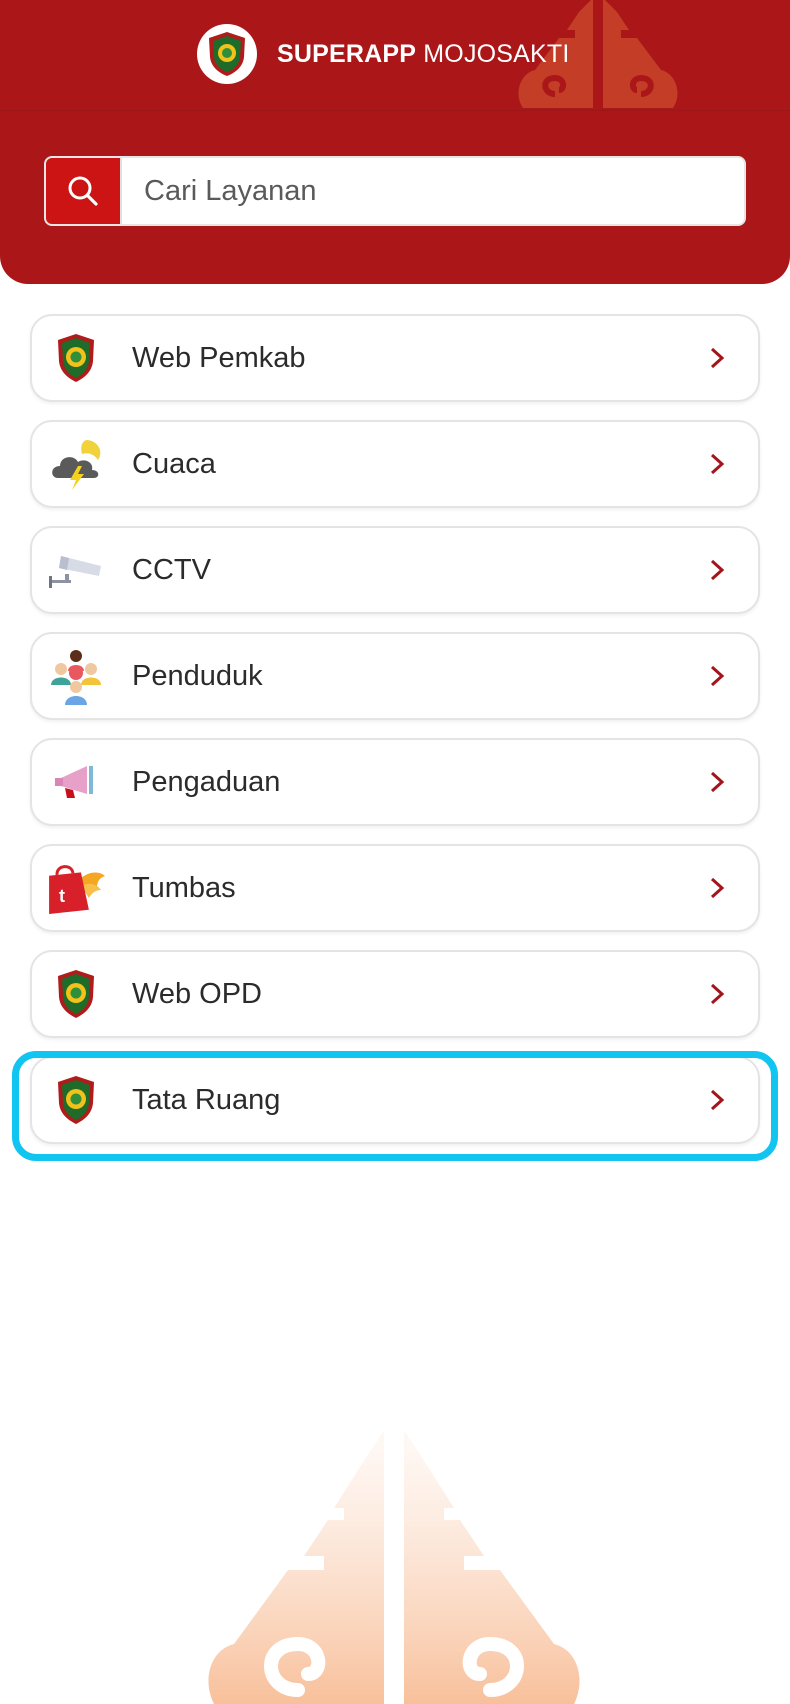 The image size is (790, 1704). Describe the element at coordinates (395, 1100) in the screenshot. I see `menu-item-tata-ruang: Tata Ruang` at that location.